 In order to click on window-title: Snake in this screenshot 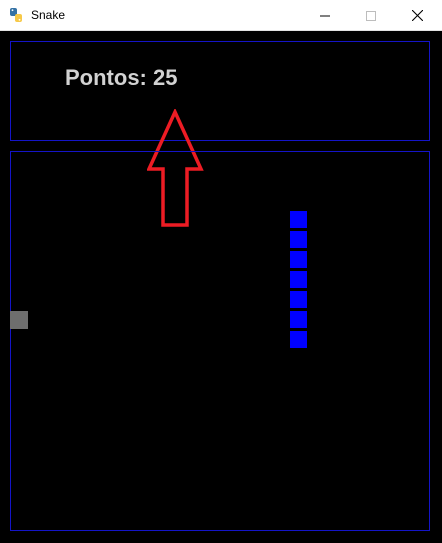, I will do `click(48, 15)`.